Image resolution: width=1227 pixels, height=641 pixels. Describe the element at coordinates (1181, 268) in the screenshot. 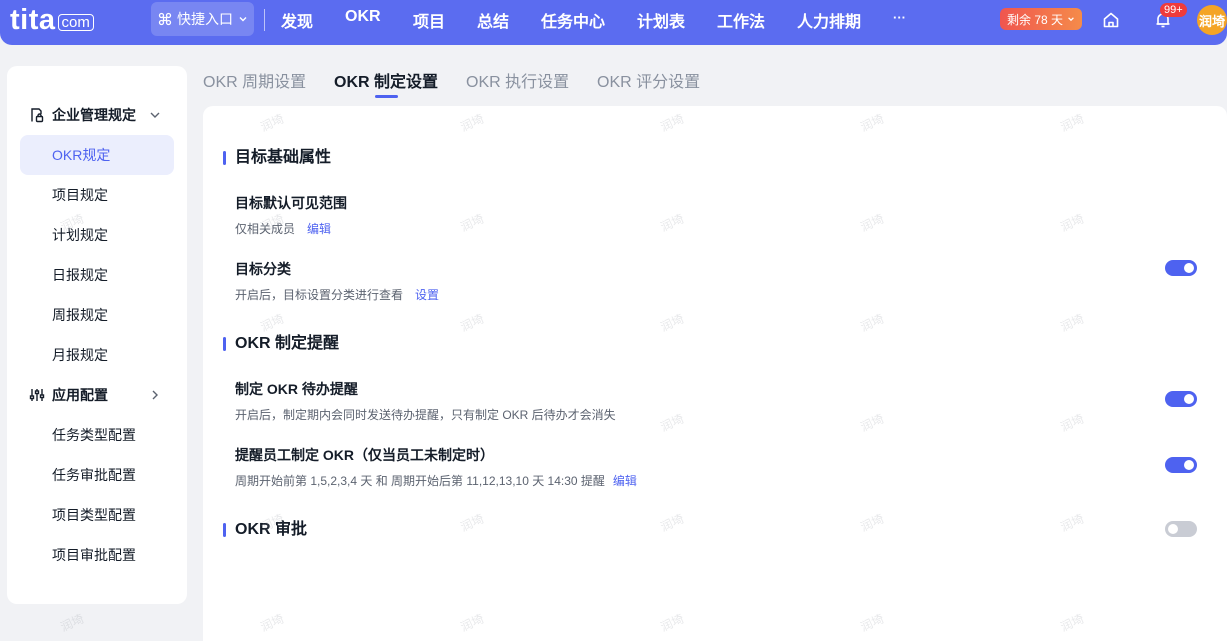

I see `goal-category-toggle` at that location.